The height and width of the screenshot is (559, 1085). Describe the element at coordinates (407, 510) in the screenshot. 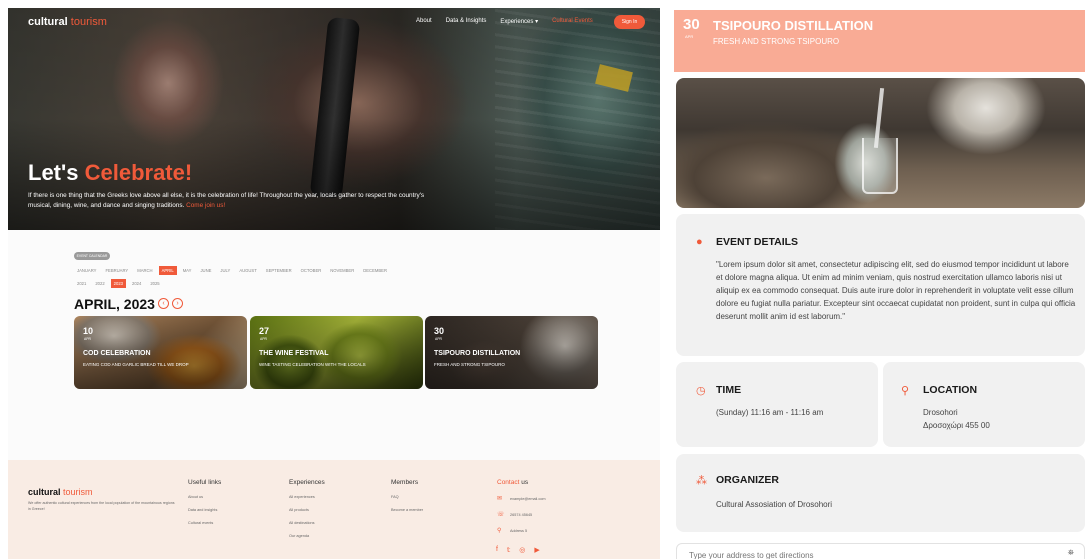

I see `footer-link-become-member: Become a member` at that location.